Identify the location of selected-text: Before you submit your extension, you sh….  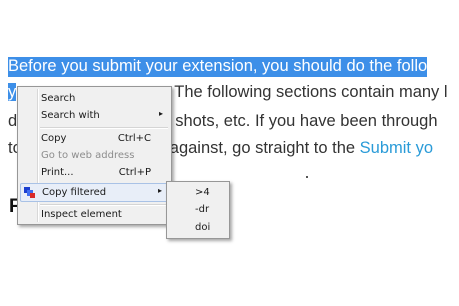
(218, 67).